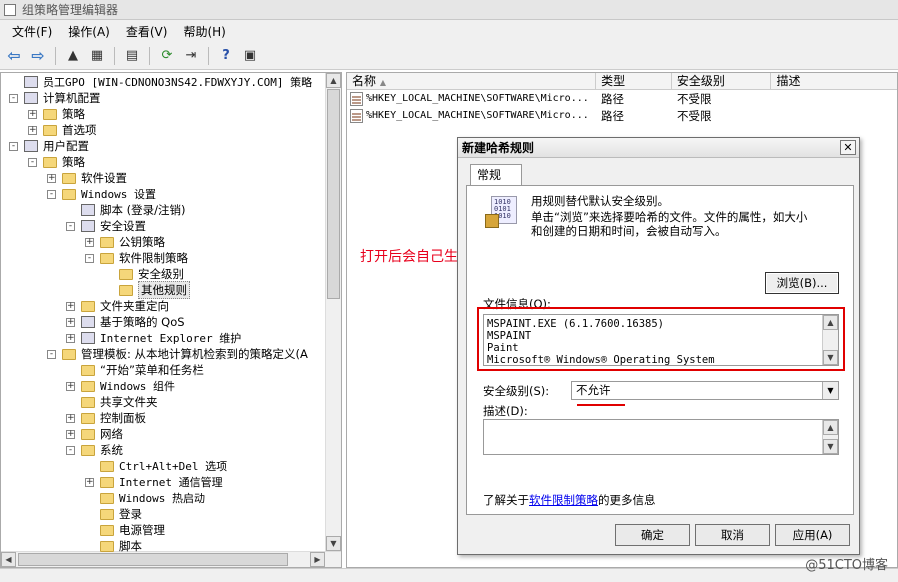 Image resolution: width=898 pixels, height=582 pixels. Describe the element at coordinates (62, 130) in the screenshot. I see `tree-item: + 首选项` at that location.